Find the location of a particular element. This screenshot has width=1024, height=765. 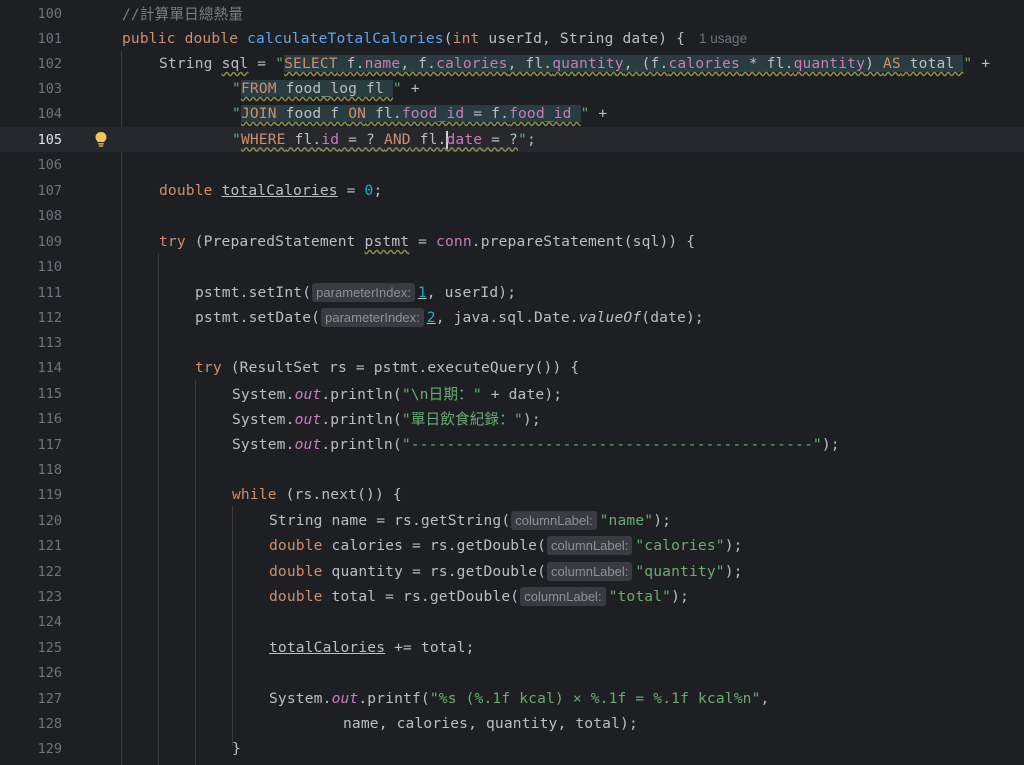

code-line: 113 is located at coordinates (512, 342).